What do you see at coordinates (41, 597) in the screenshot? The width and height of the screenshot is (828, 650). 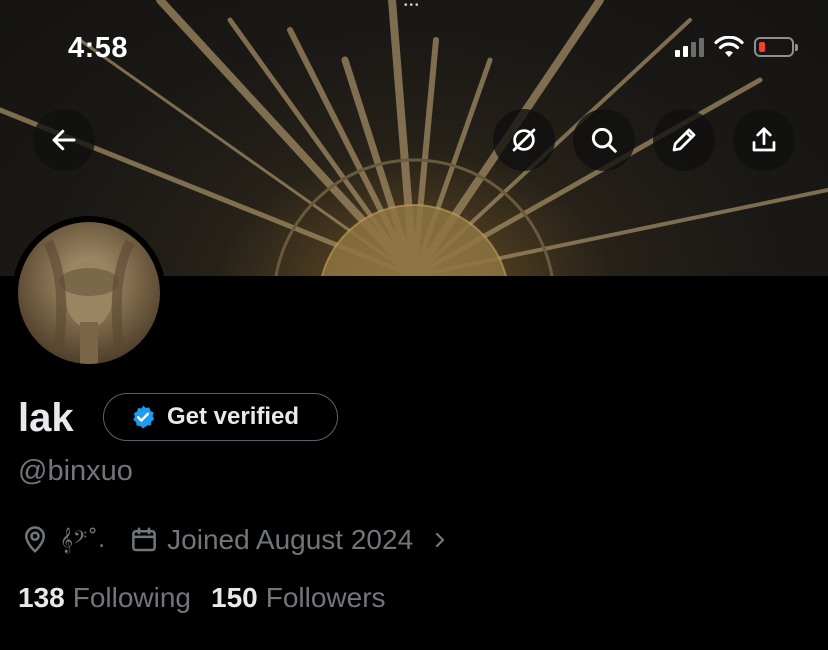 I see `following-count: 138` at bounding box center [41, 597].